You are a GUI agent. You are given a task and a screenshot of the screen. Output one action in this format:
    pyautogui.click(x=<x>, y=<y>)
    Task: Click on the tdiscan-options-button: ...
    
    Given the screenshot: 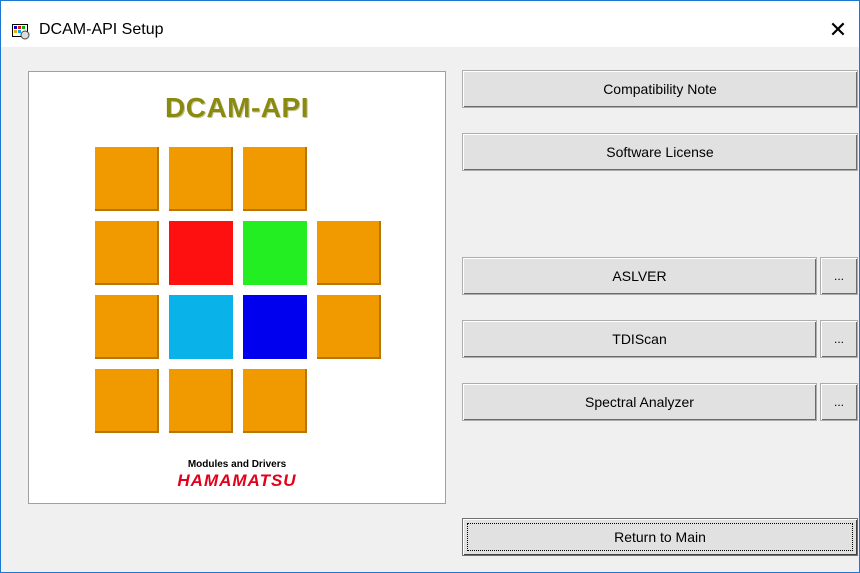 What is the action you would take?
    pyautogui.click(x=839, y=339)
    